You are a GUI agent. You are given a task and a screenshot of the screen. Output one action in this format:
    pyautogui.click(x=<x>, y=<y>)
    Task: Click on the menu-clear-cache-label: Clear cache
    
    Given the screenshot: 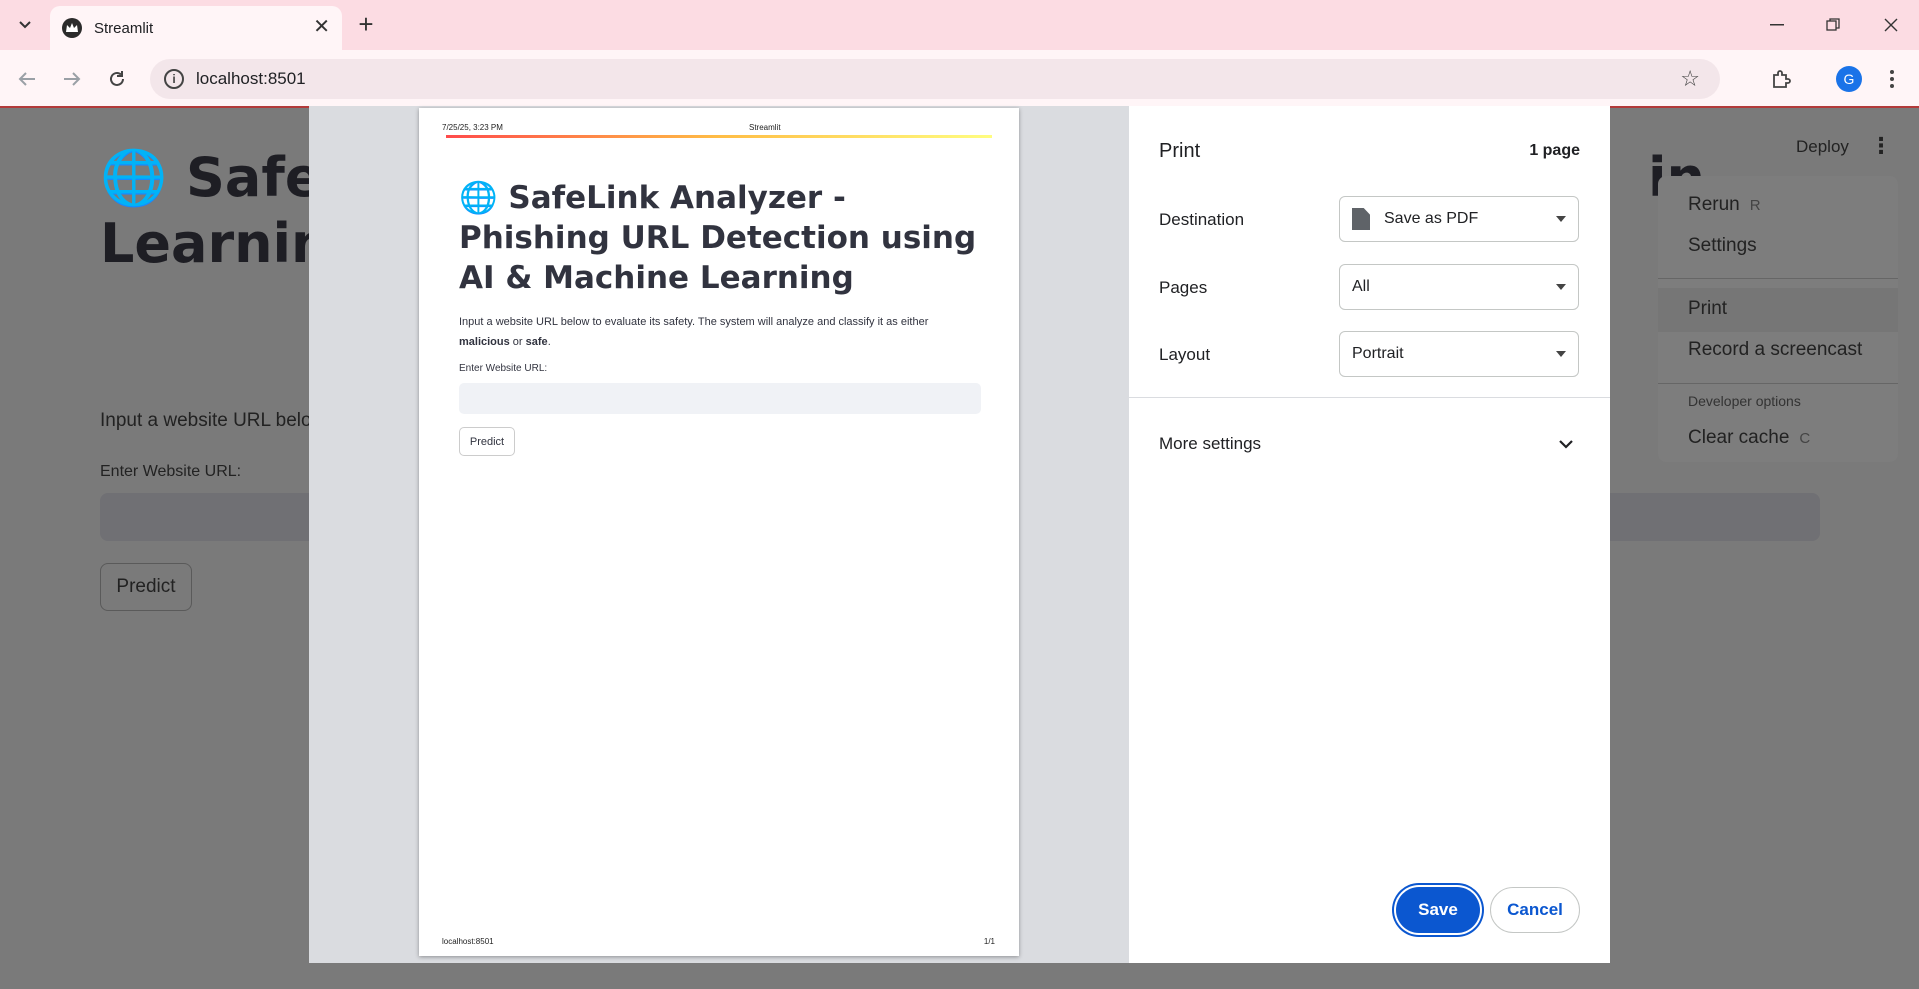 What is the action you would take?
    pyautogui.click(x=1739, y=437)
    